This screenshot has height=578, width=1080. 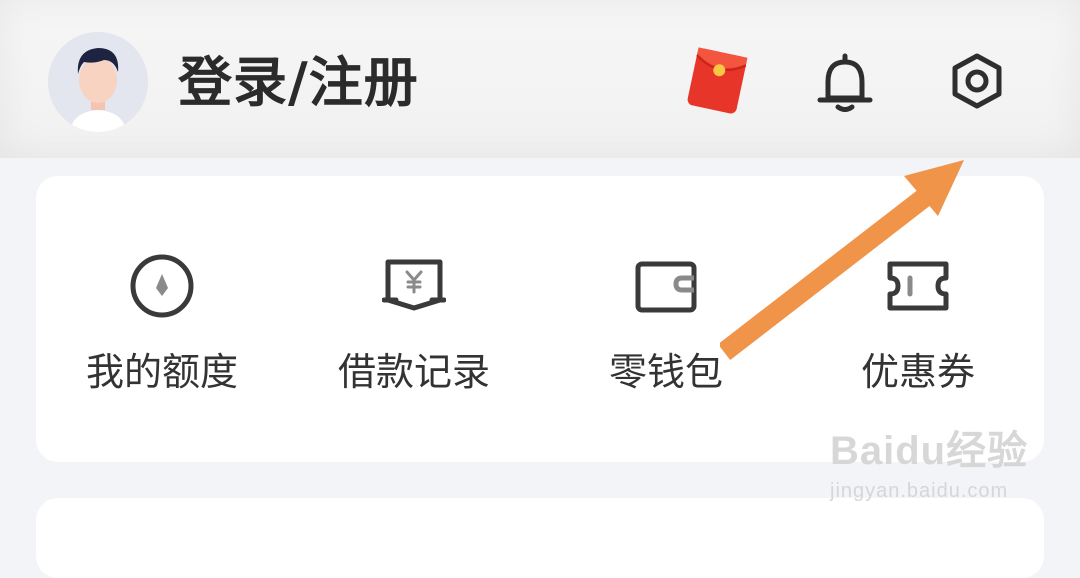 I want to click on watermark-url: jingyan.baidu.com, so click(x=919, y=491).